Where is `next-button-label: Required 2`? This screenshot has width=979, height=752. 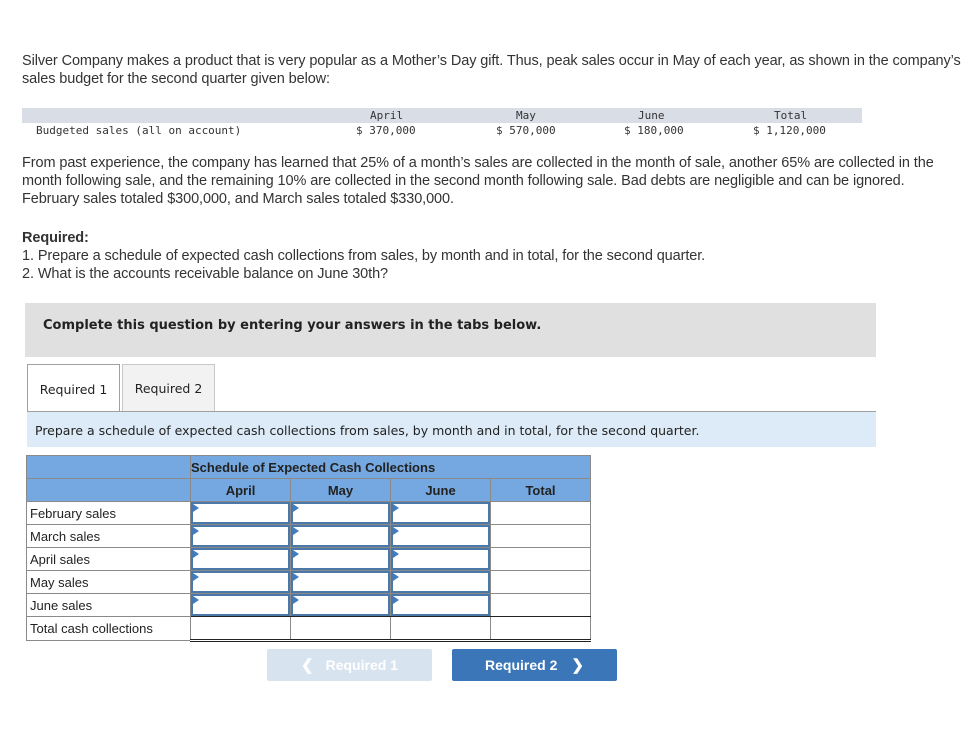 next-button-label: Required 2 is located at coordinates (521, 665).